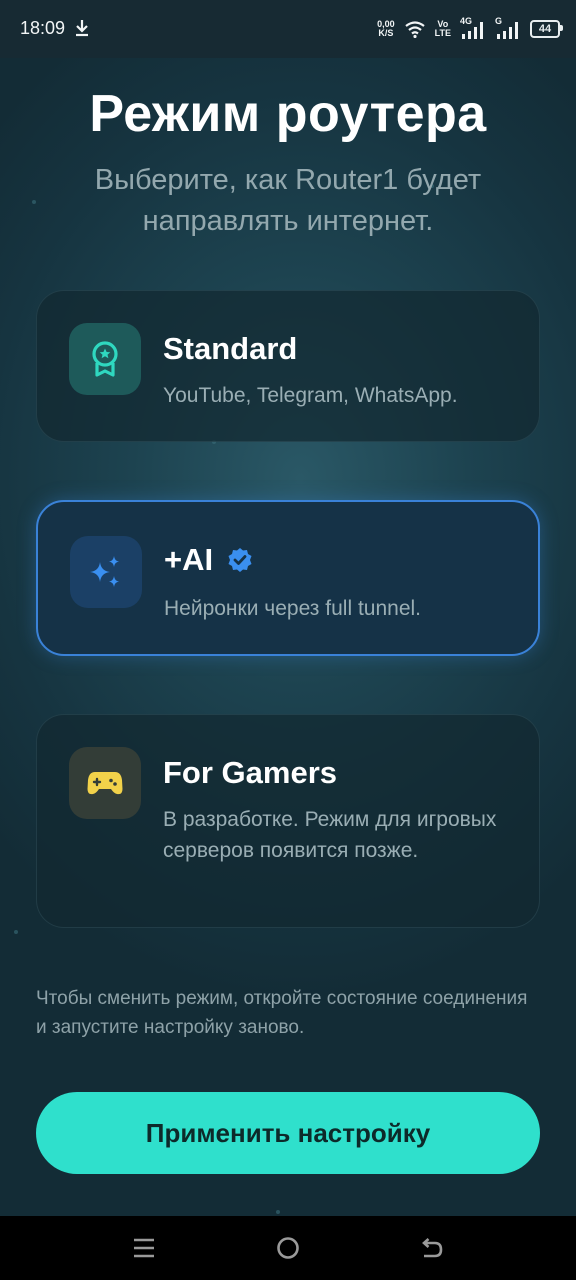 Image resolution: width=576 pixels, height=1280 pixels. I want to click on mode-card-standard: Standard YouTube, Telegram, WhatsApp., so click(288, 366).